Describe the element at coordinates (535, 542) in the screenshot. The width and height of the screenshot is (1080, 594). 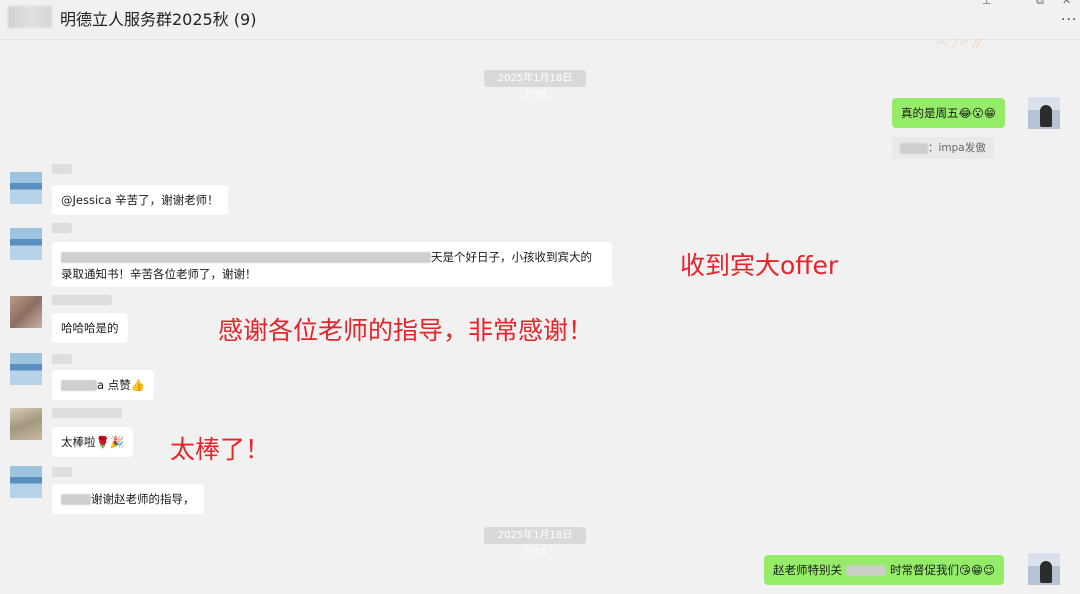
I see `timestamp: 2025年1月18日 7:45` at that location.